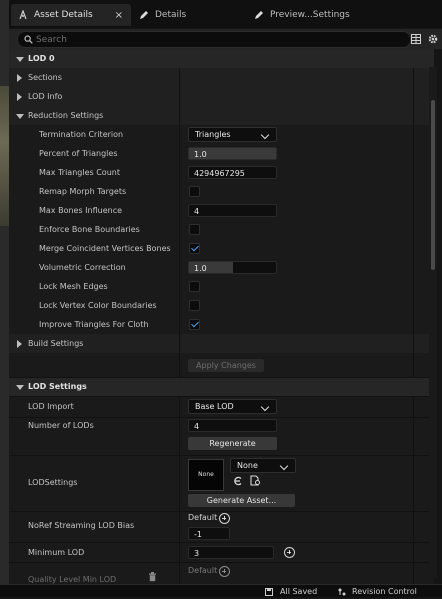 Image resolution: width=442 pixels, height=599 pixels. I want to click on minimum-lod-field: 3, so click(231, 552).